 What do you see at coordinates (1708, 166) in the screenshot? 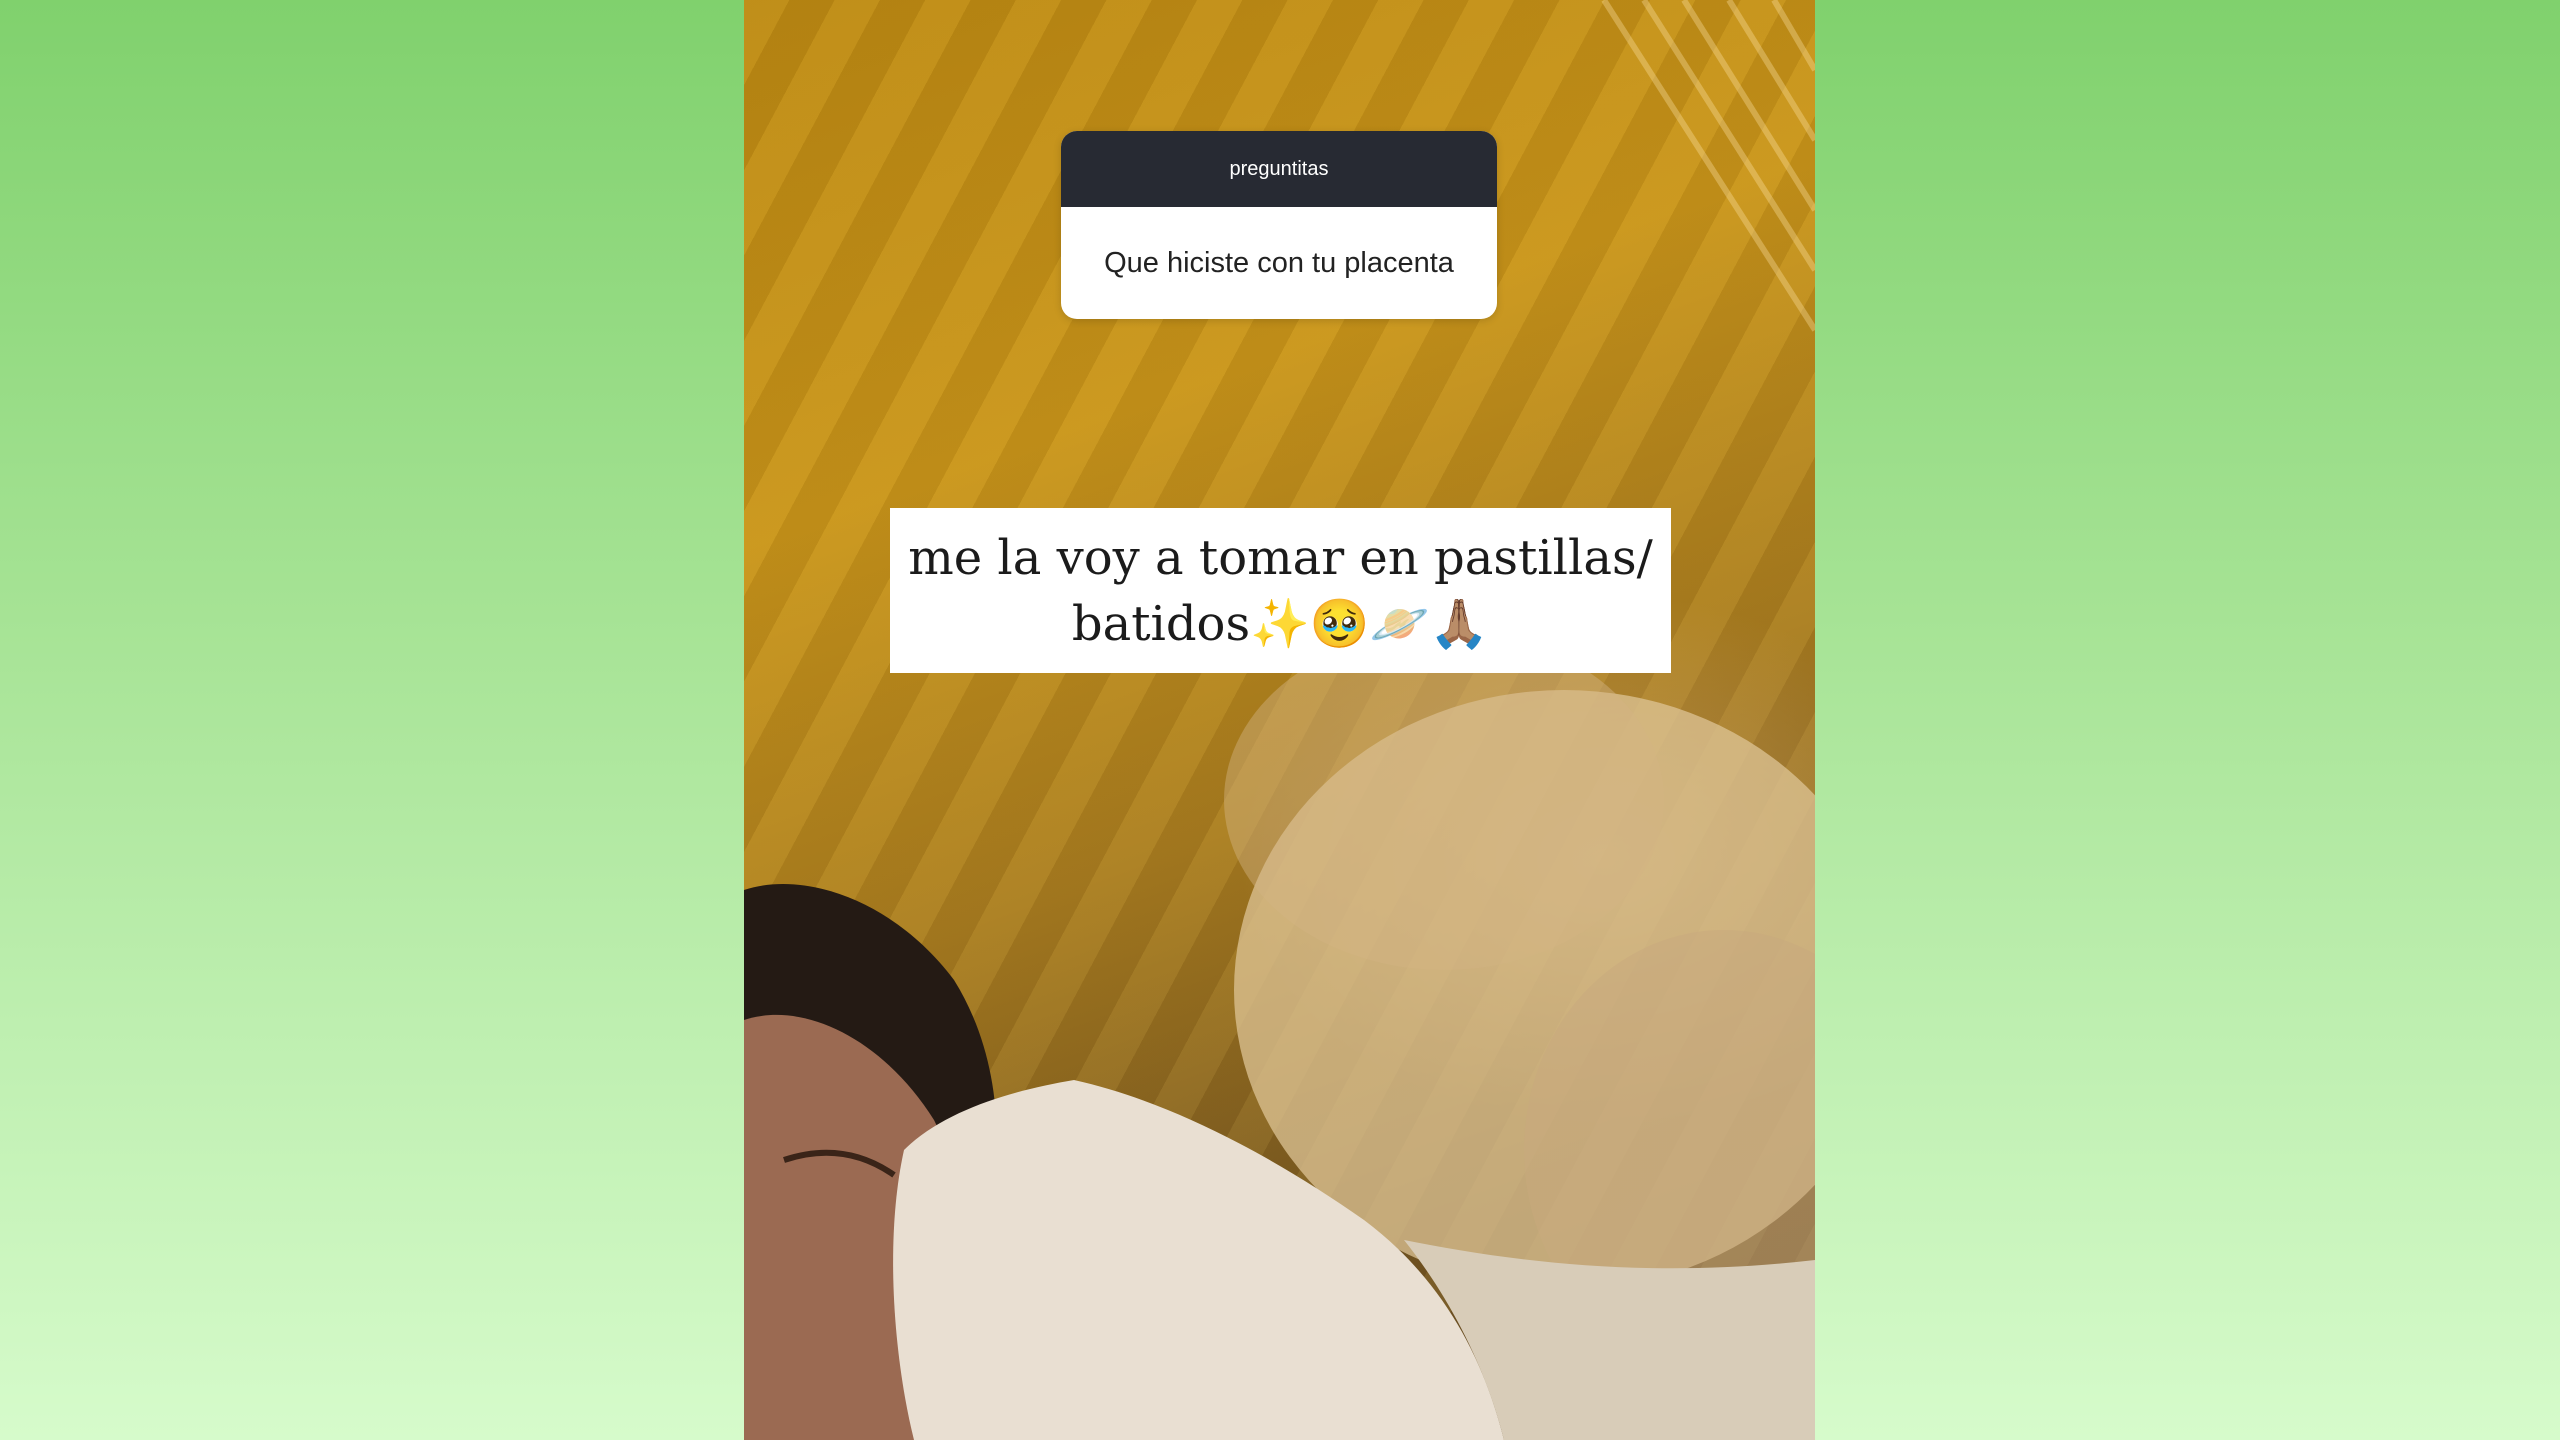
I see `curtain` at bounding box center [1708, 166].